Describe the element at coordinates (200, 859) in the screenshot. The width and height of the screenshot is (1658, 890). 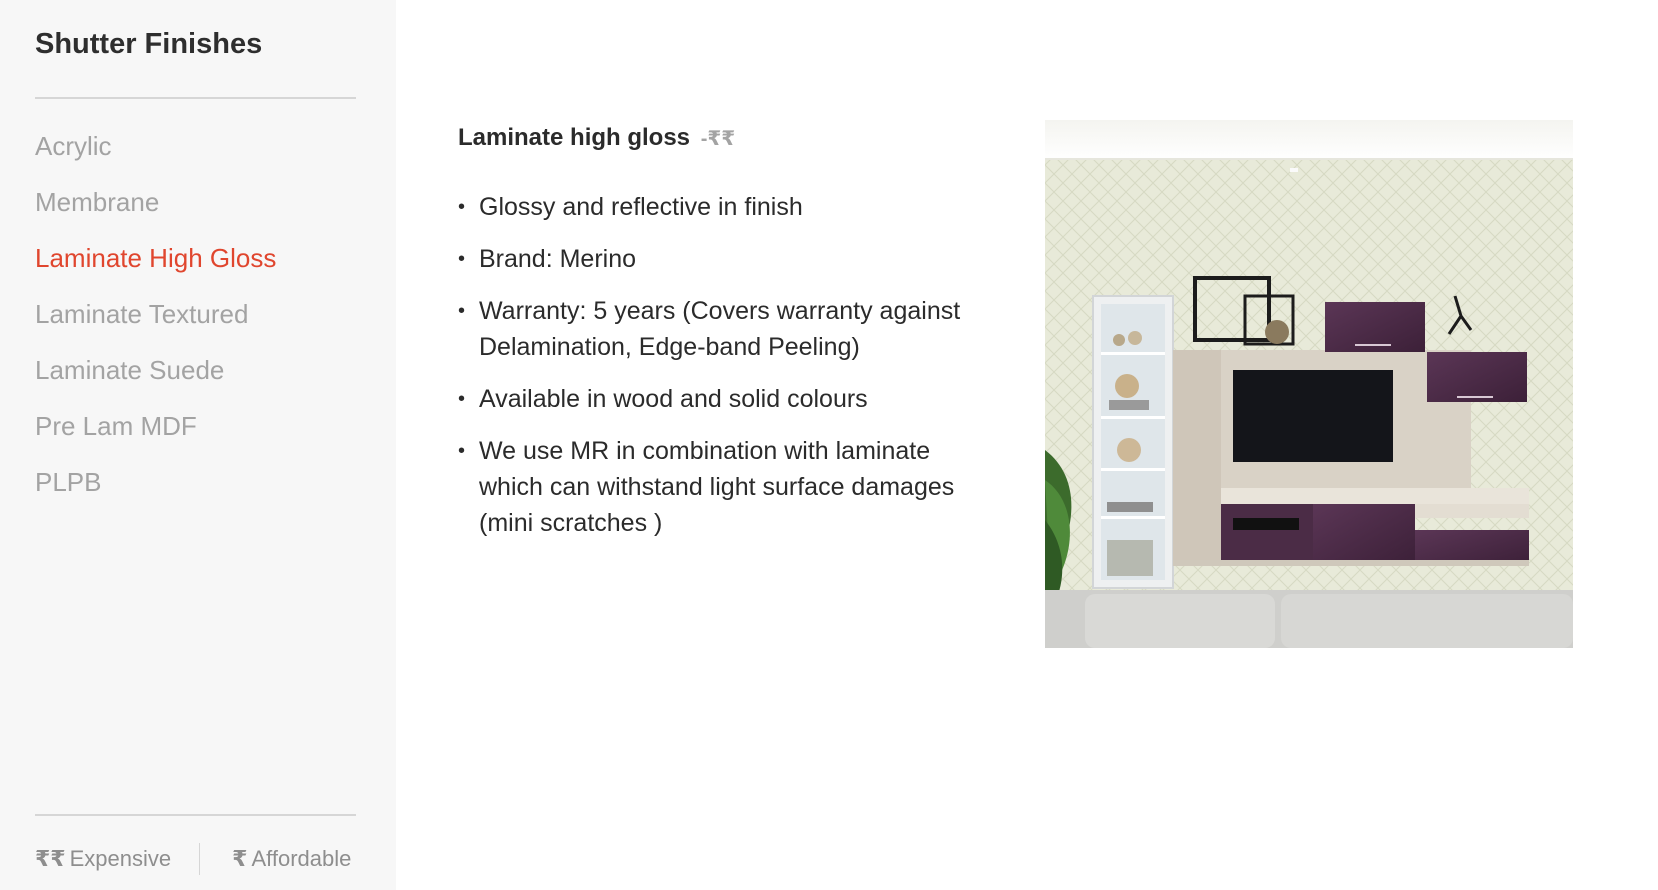
I see `legend-separator` at that location.